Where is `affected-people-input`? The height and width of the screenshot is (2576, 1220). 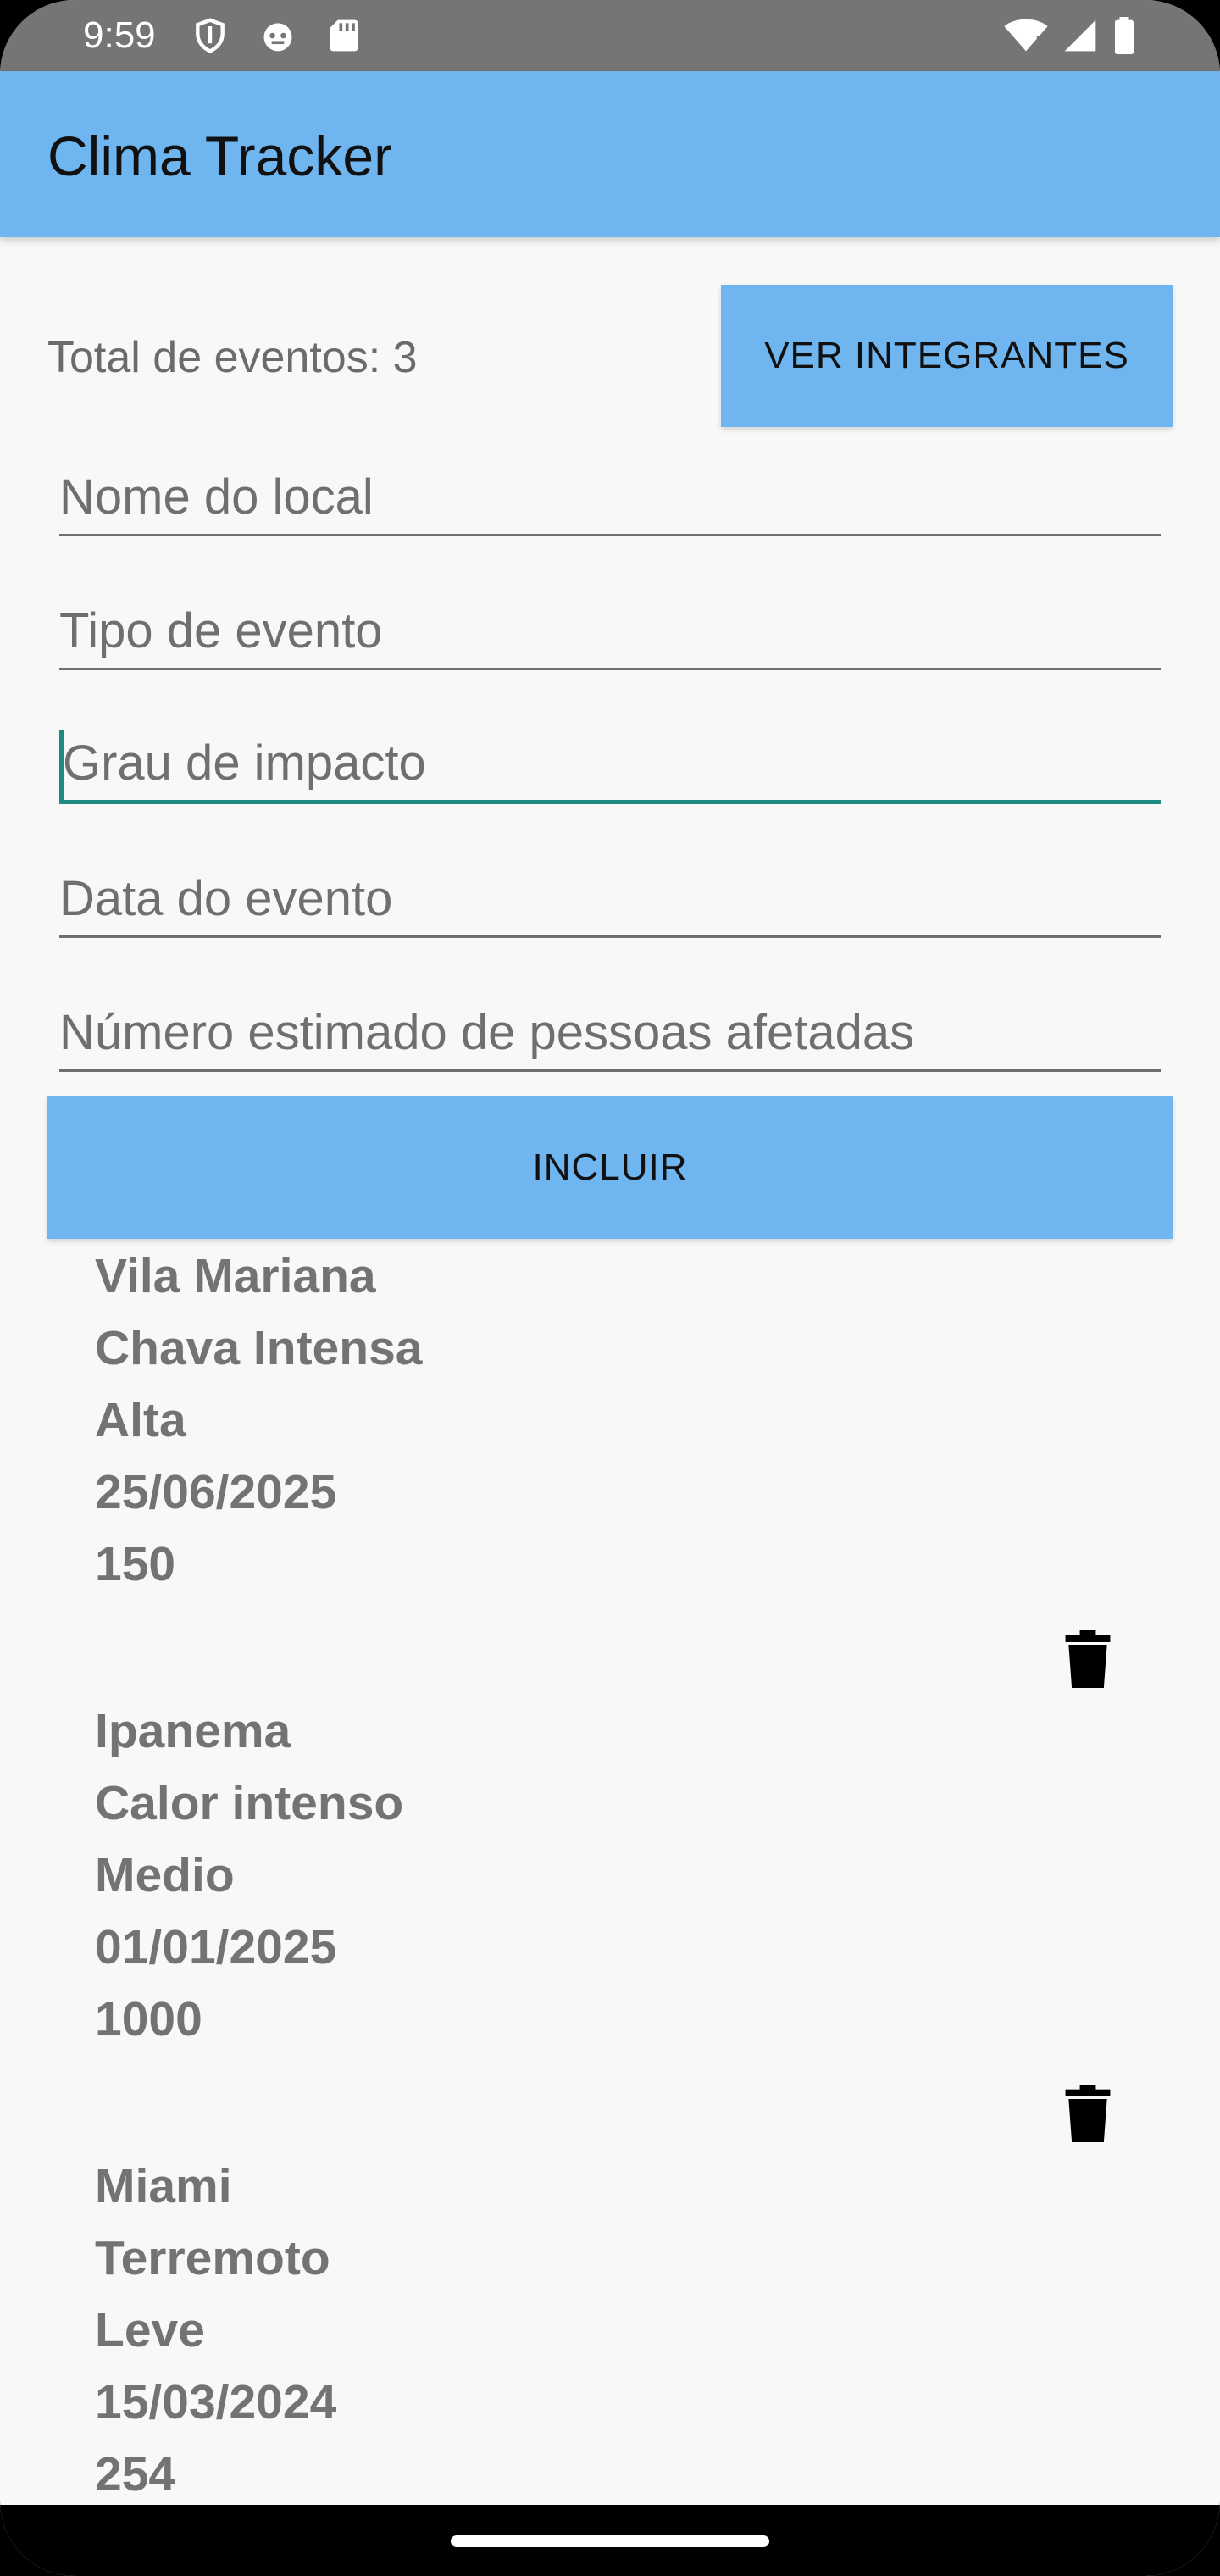 affected-people-input is located at coordinates (610, 1032).